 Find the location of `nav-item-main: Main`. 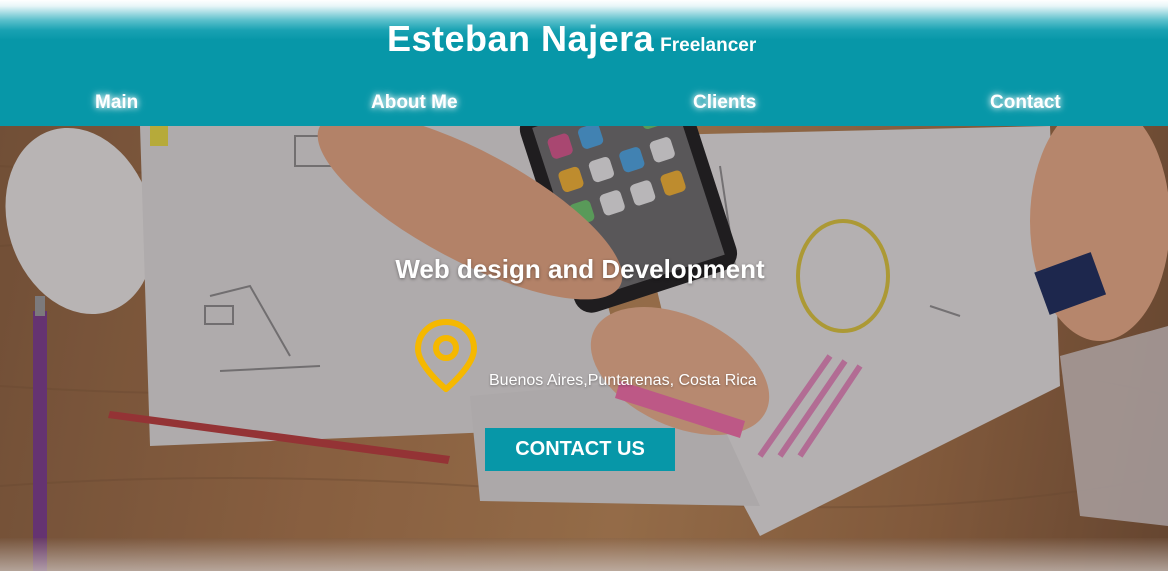

nav-item-main: Main is located at coordinates (116, 103).